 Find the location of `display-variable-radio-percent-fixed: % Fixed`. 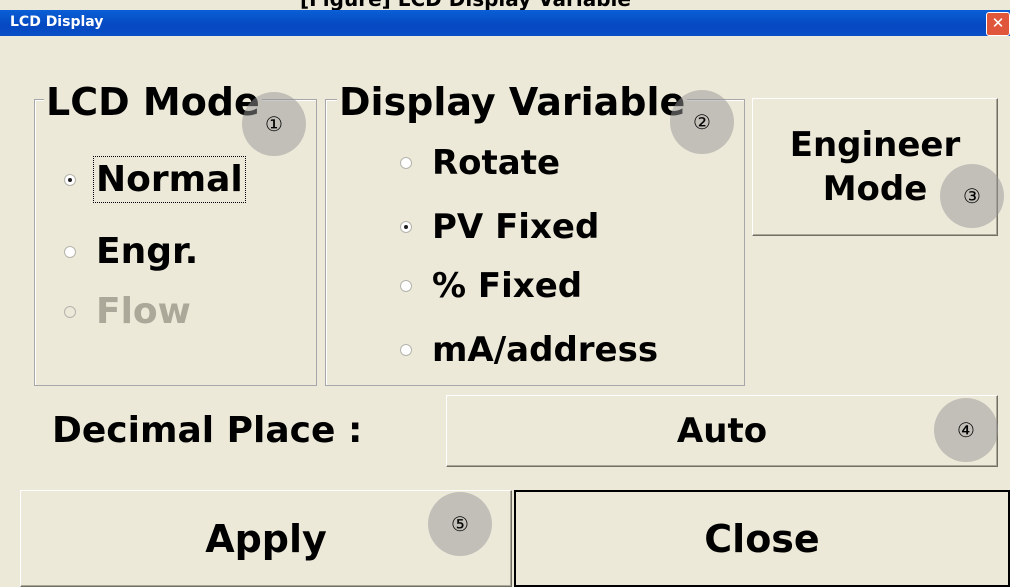

display-variable-radio-percent-fixed: % Fixed is located at coordinates (491, 286).